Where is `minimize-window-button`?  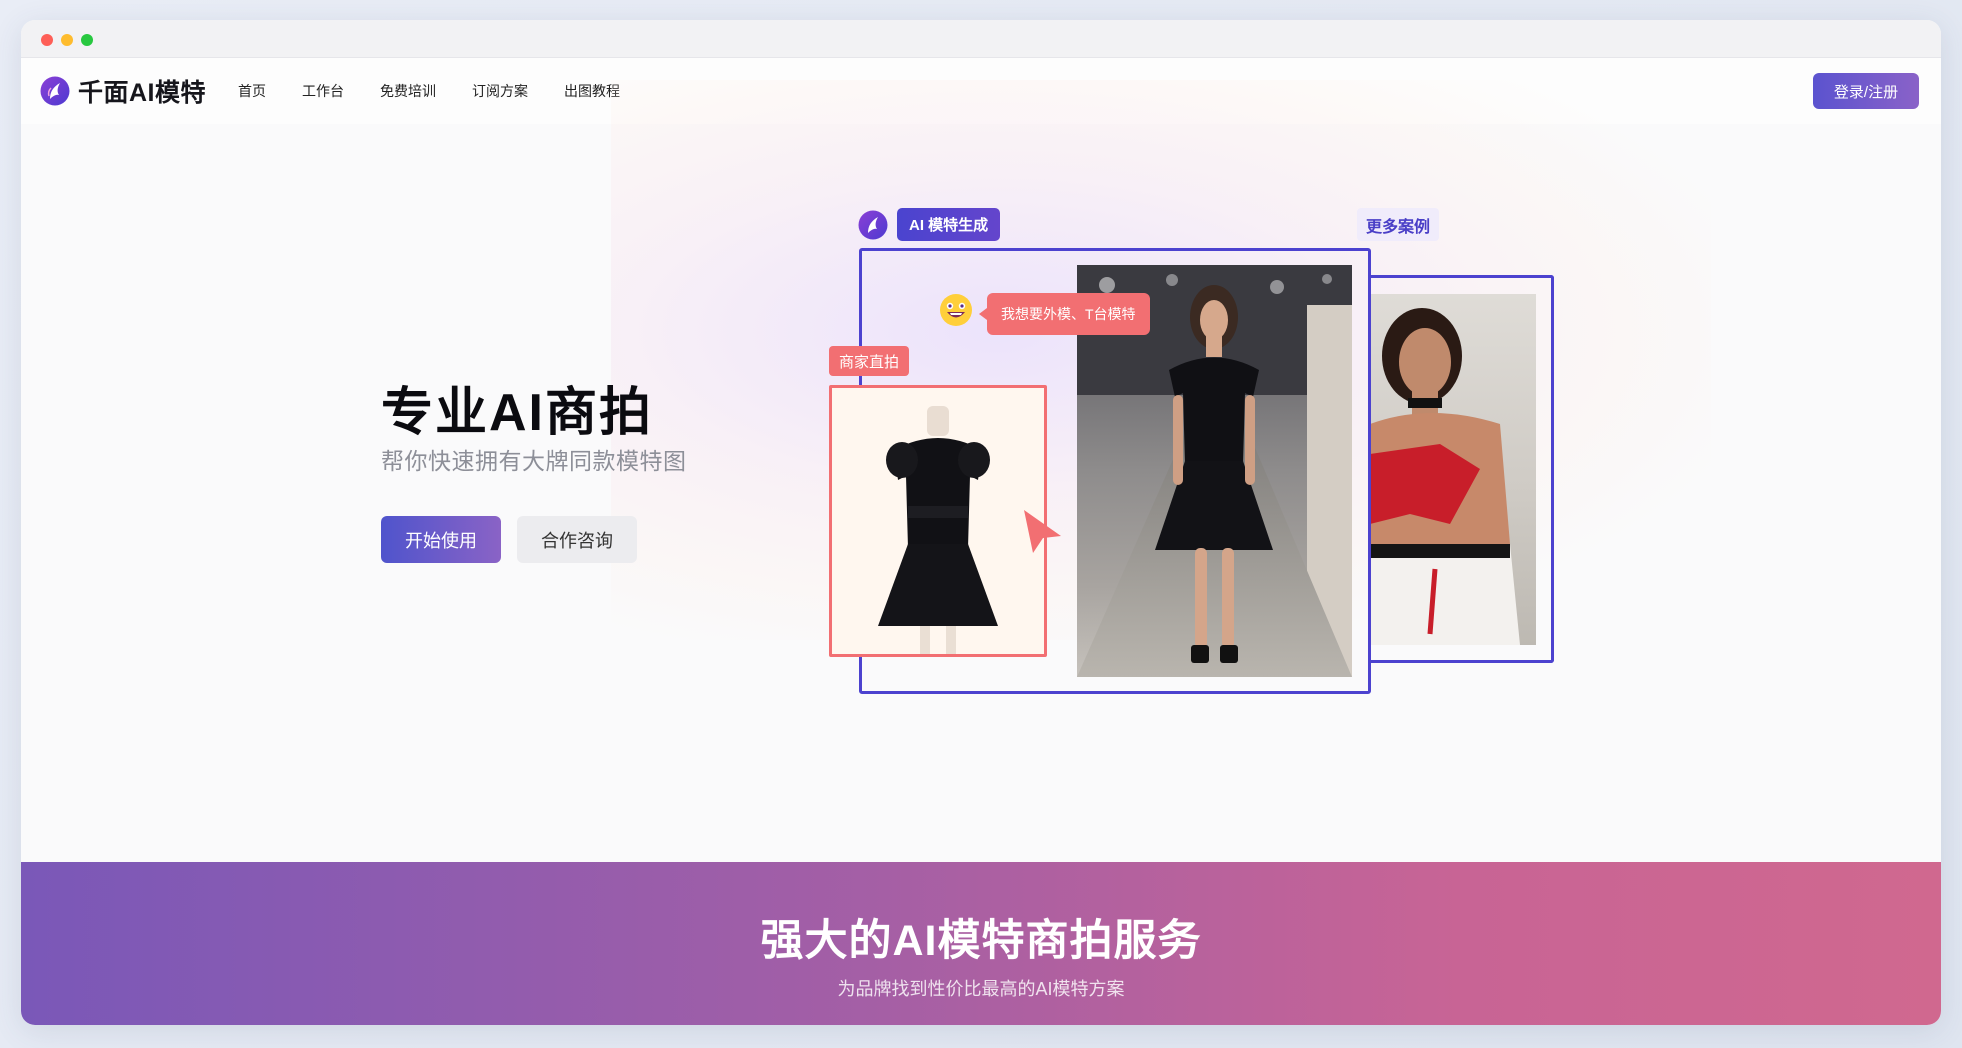 minimize-window-button is located at coordinates (67, 40).